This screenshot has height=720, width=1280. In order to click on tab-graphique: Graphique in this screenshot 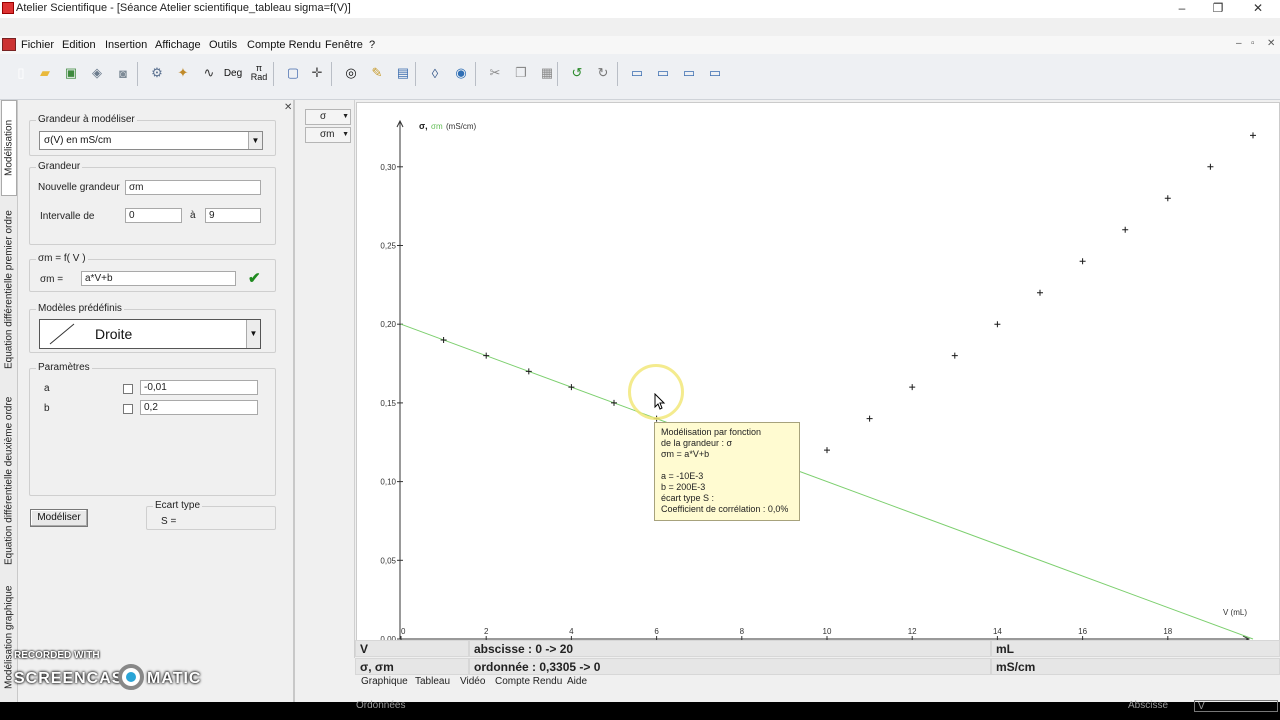, I will do `click(384, 681)`.